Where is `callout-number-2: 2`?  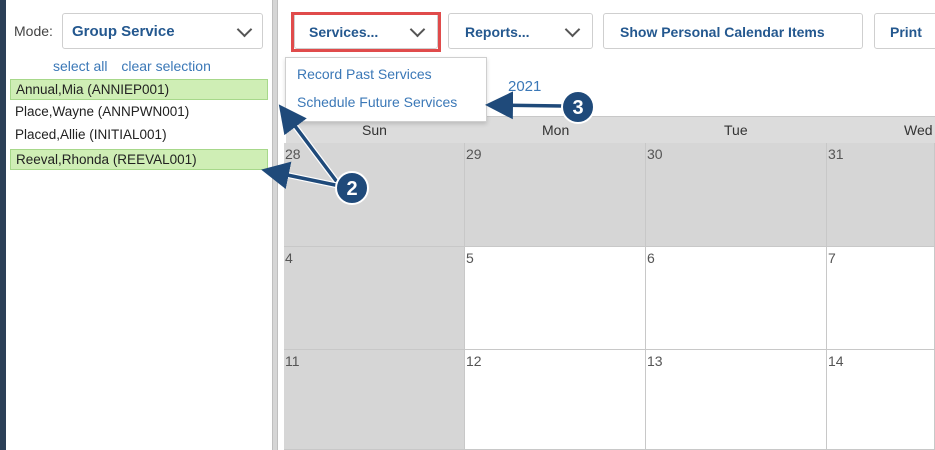 callout-number-2: 2 is located at coordinates (351, 189).